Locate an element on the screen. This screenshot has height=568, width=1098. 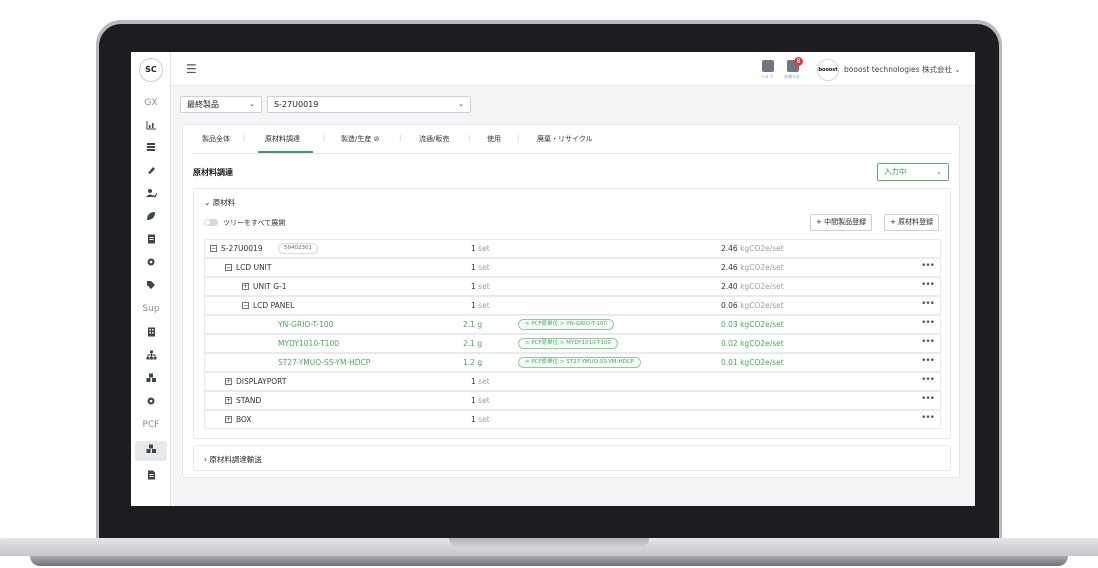
pcf-link-badge: ∞ PCF原単位 > MYDY1010-T100 is located at coordinates (568, 343).